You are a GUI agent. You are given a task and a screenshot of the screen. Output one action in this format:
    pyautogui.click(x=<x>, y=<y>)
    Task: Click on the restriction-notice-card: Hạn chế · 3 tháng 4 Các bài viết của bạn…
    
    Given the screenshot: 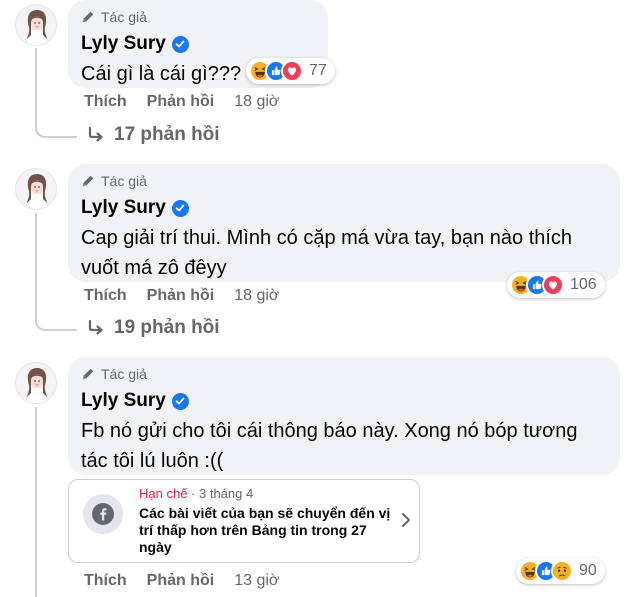 What is the action you would take?
    pyautogui.click(x=244, y=521)
    